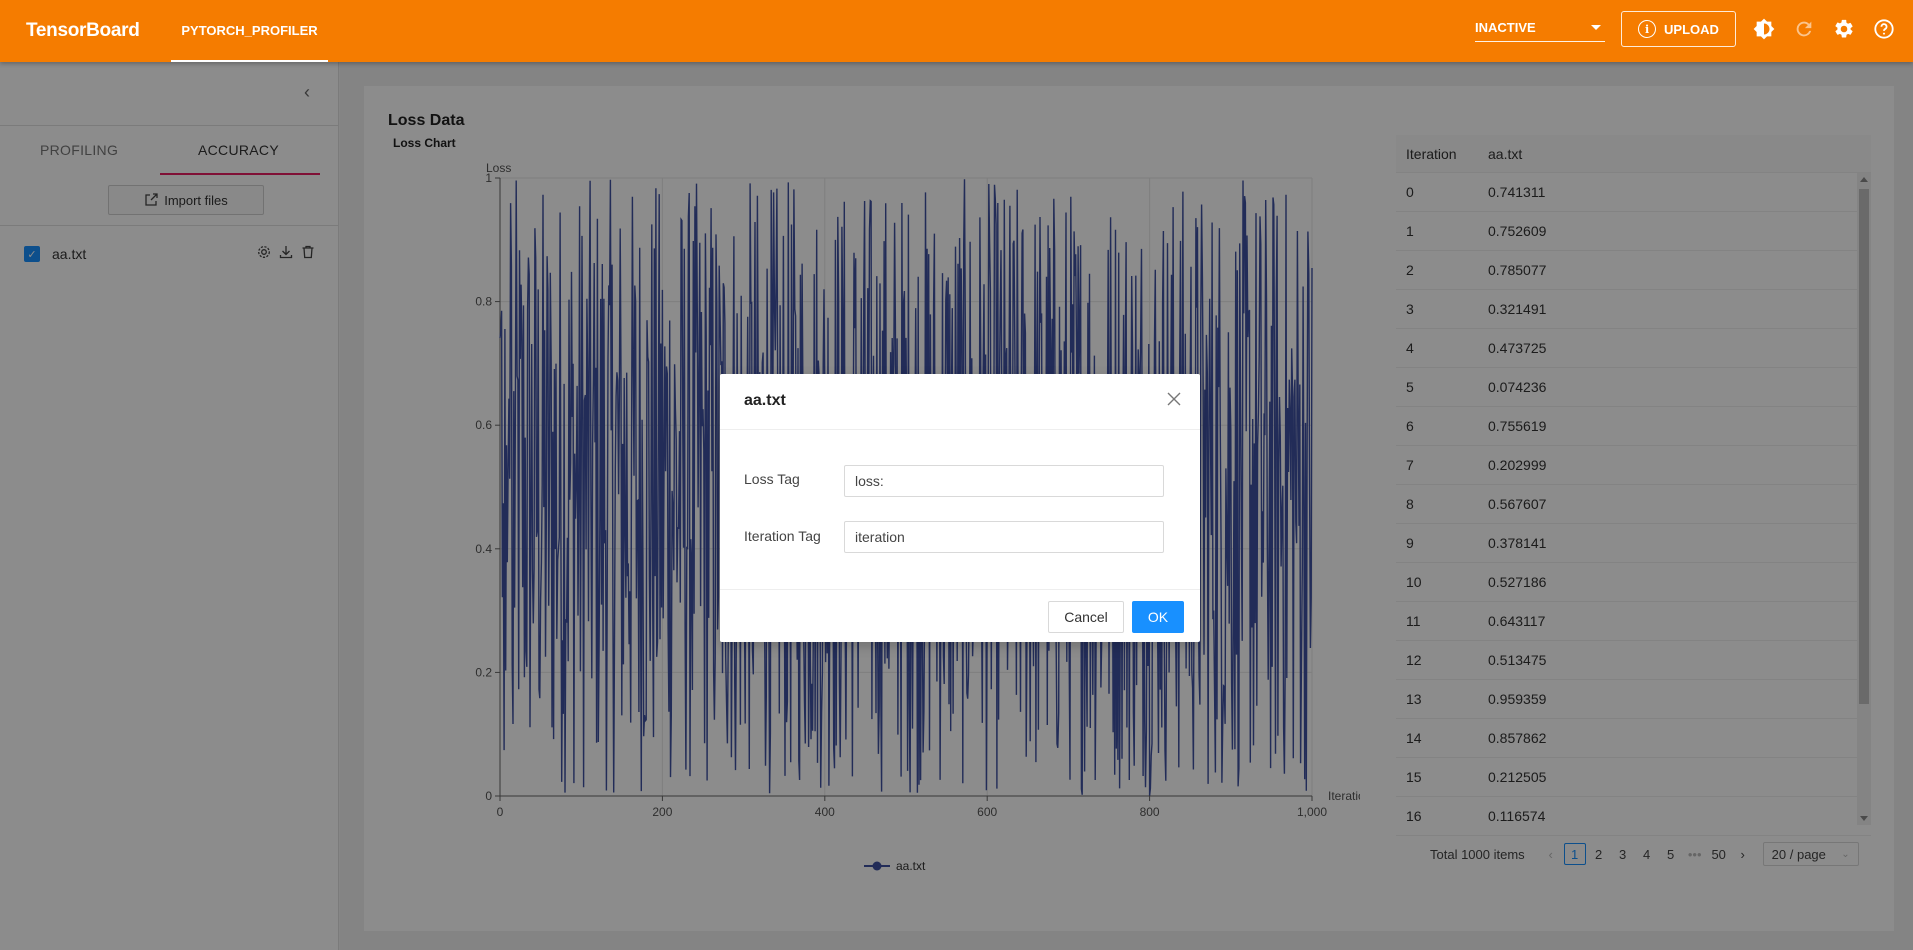 The height and width of the screenshot is (950, 1913). What do you see at coordinates (772, 479) in the screenshot?
I see `loss-tag-label: Loss Tag` at bounding box center [772, 479].